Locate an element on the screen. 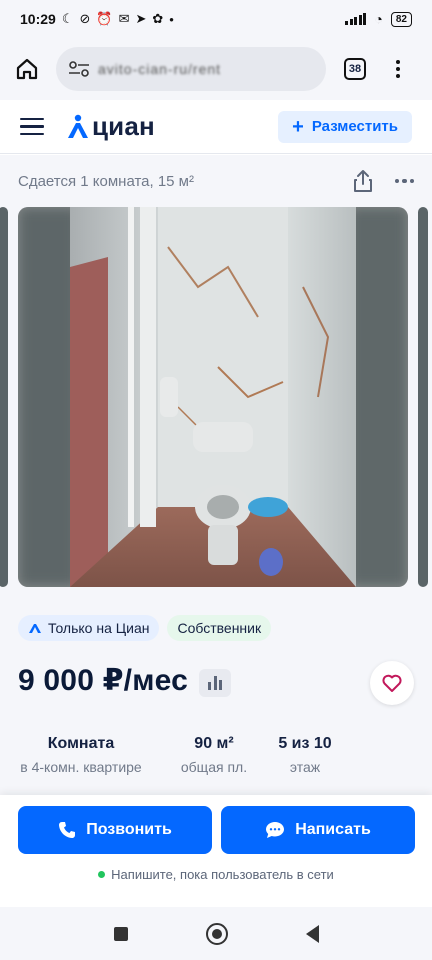 The image size is (432, 960). home-nav-icon is located at coordinates (216, 933).